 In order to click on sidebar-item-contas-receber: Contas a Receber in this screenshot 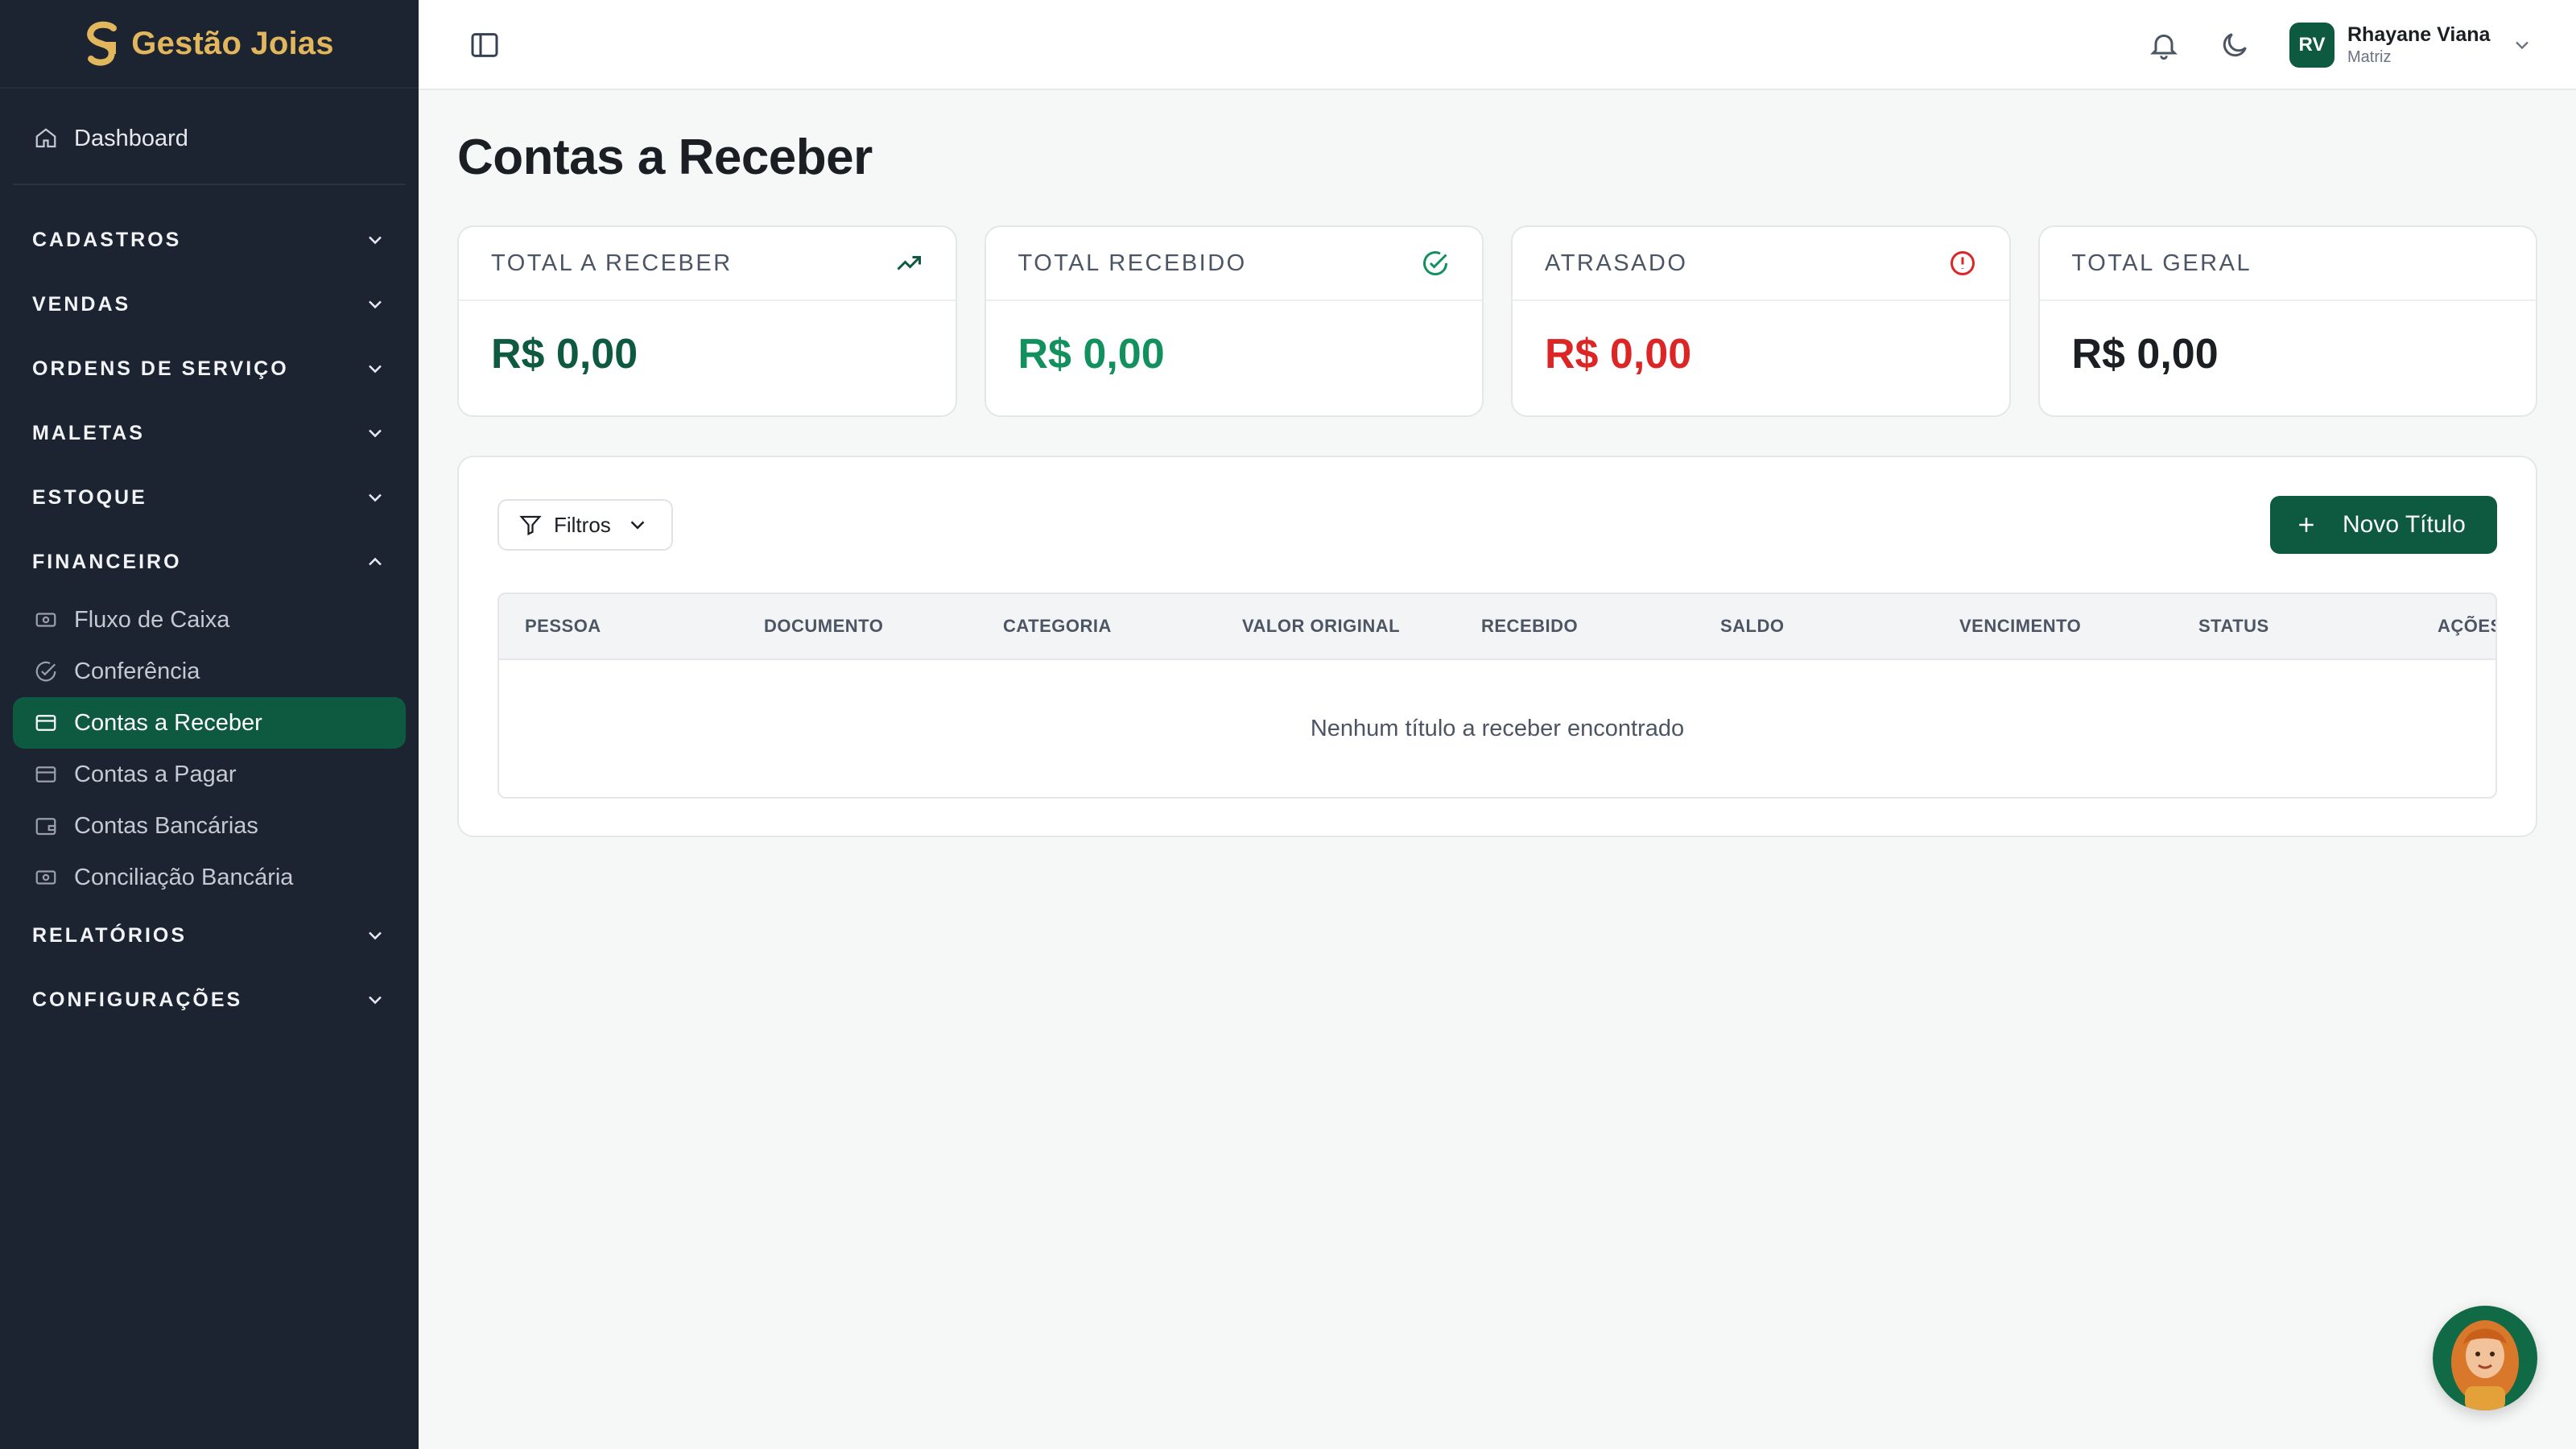, I will do `click(209, 723)`.